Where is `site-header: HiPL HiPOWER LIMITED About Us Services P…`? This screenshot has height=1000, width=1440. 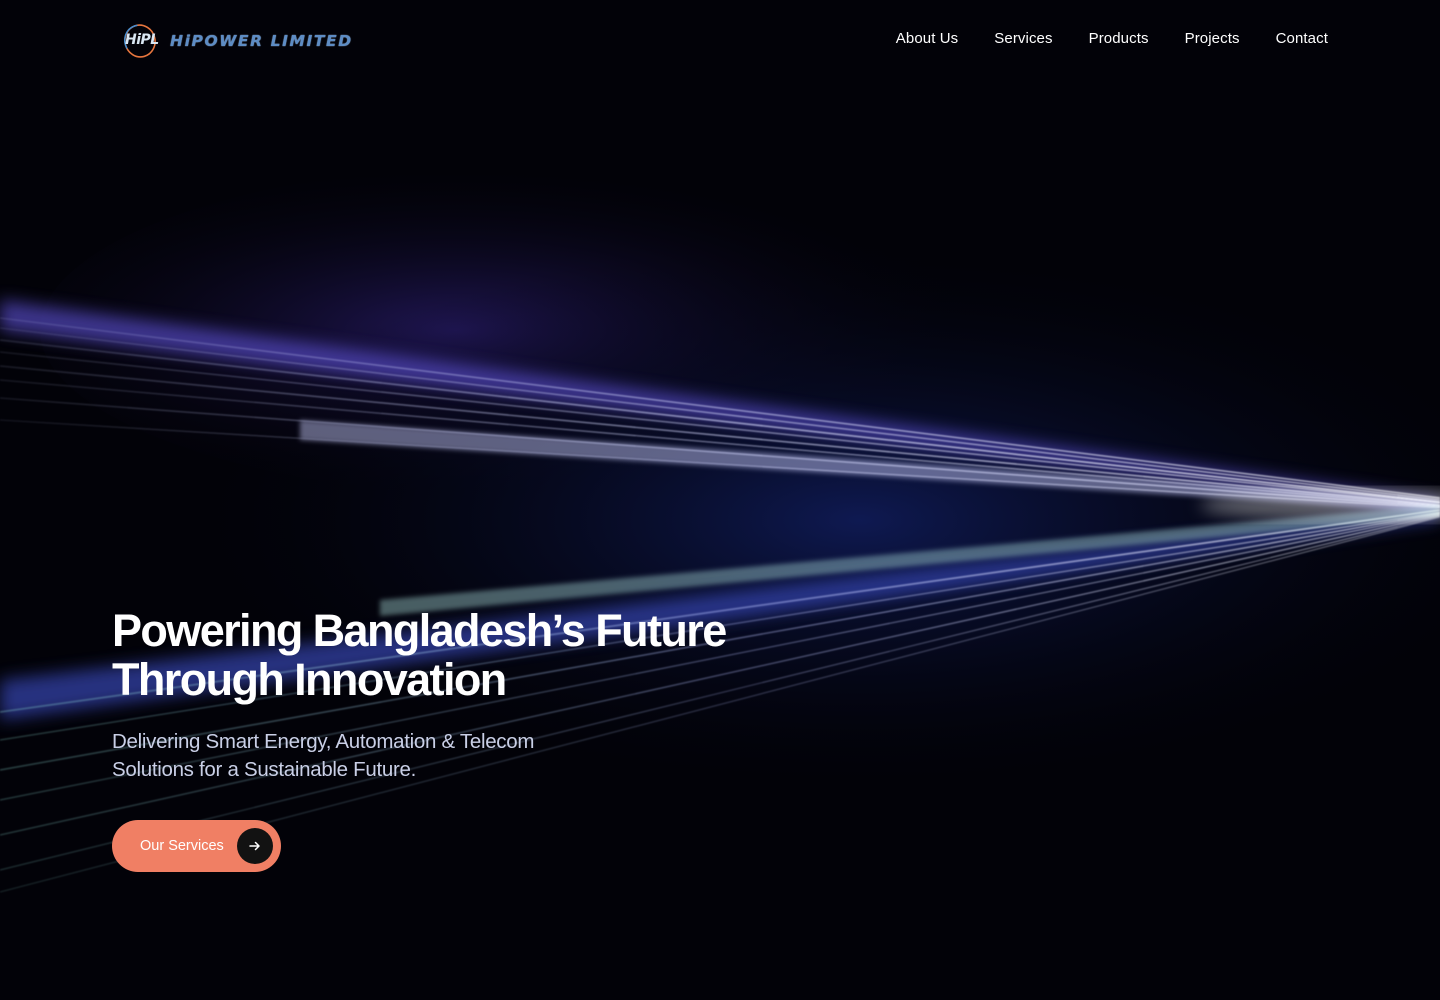
site-header: HiPL HiPOWER LIMITED About Us Services P… is located at coordinates (720, 40).